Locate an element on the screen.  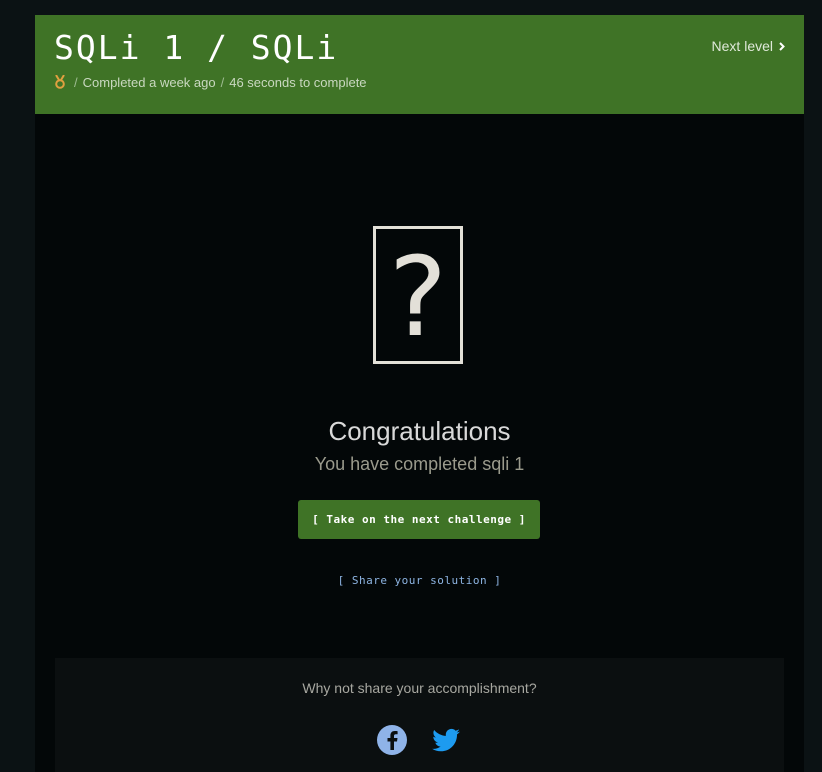
share-solution-row: [ Share your solution ] is located at coordinates (419, 580).